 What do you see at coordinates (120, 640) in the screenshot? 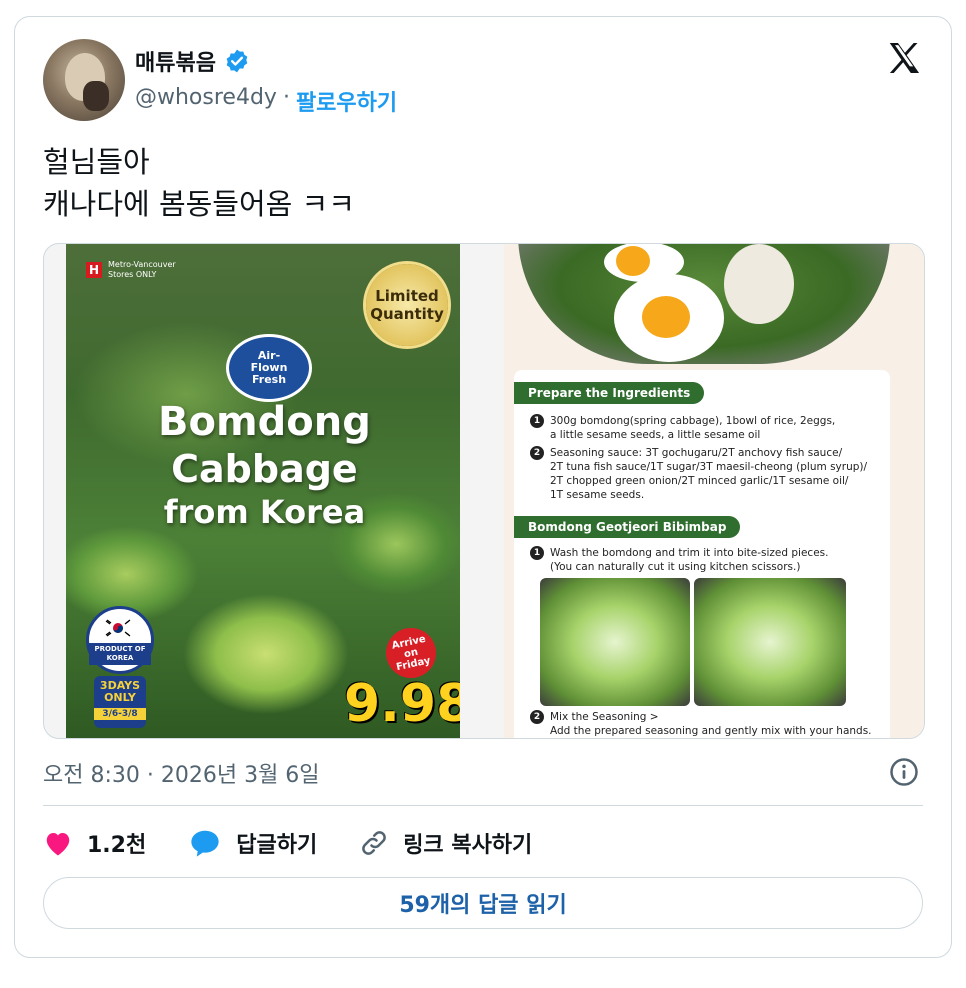
I see `product-of-korea-badge: PRODUCT OF KOREA` at bounding box center [120, 640].